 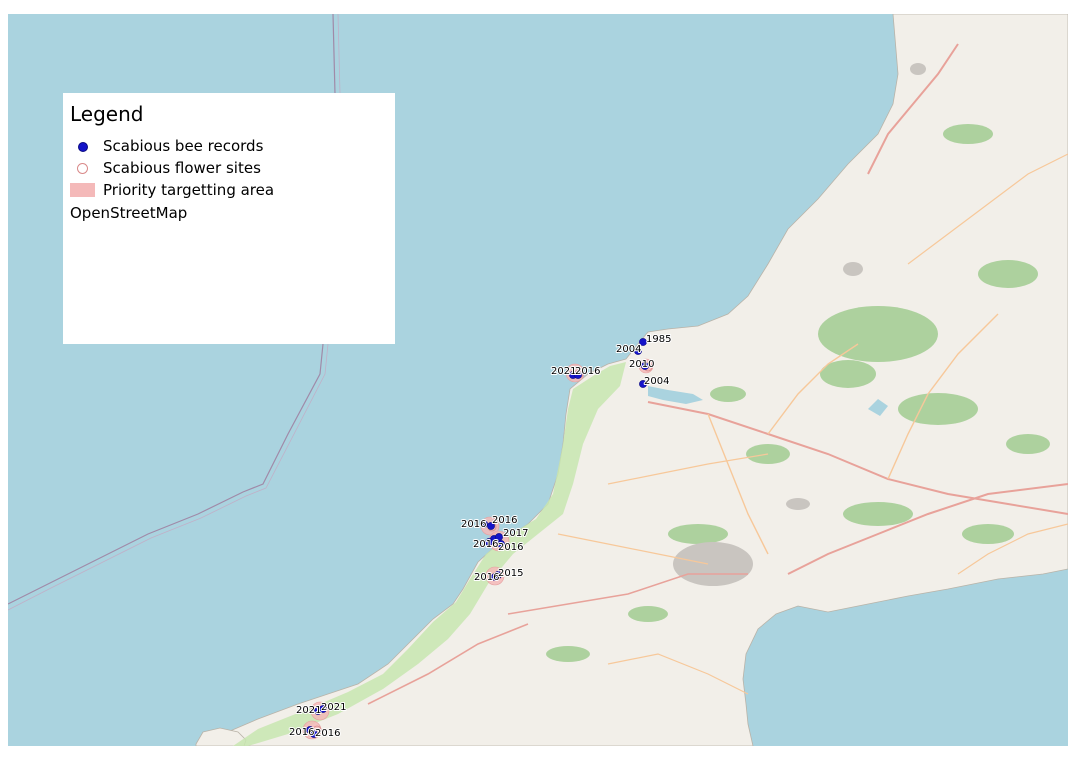 What do you see at coordinates (107, 114) in the screenshot?
I see `legend-title: Legend` at bounding box center [107, 114].